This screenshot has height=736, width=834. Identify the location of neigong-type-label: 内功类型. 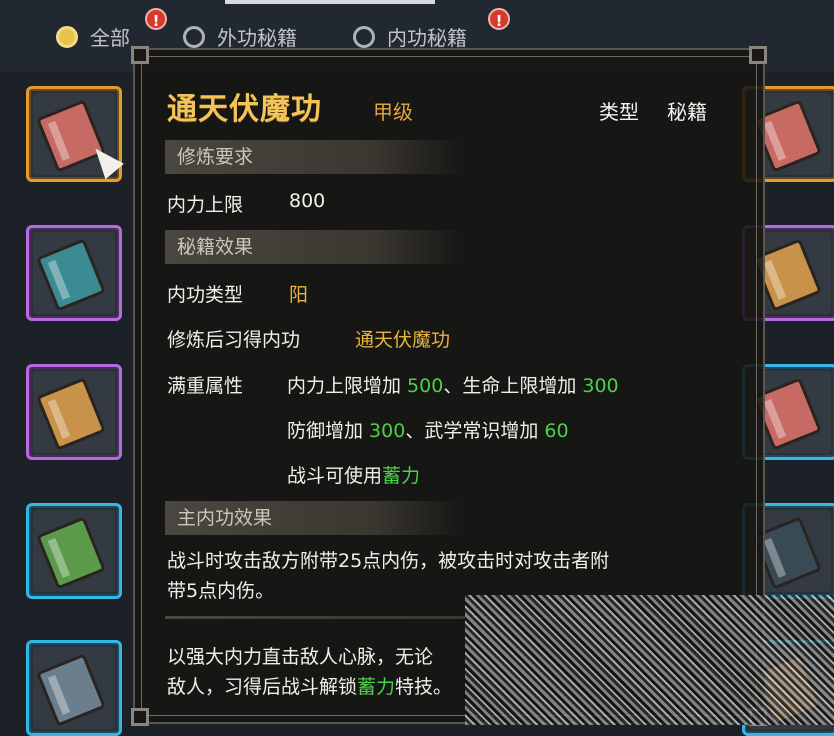
(205, 295).